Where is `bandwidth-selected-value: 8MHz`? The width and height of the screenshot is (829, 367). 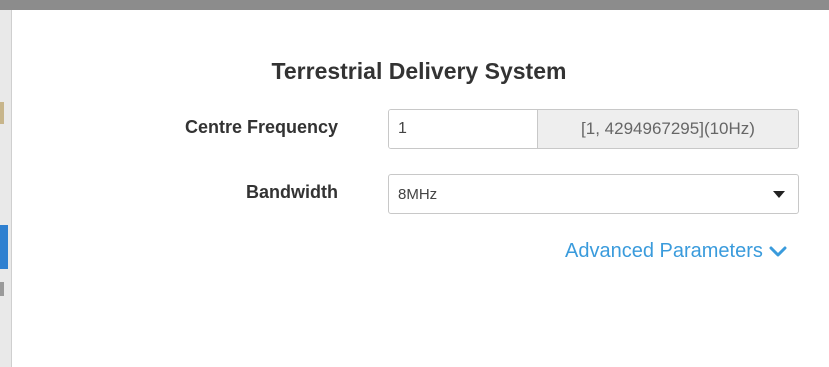 bandwidth-selected-value: 8MHz is located at coordinates (418, 194).